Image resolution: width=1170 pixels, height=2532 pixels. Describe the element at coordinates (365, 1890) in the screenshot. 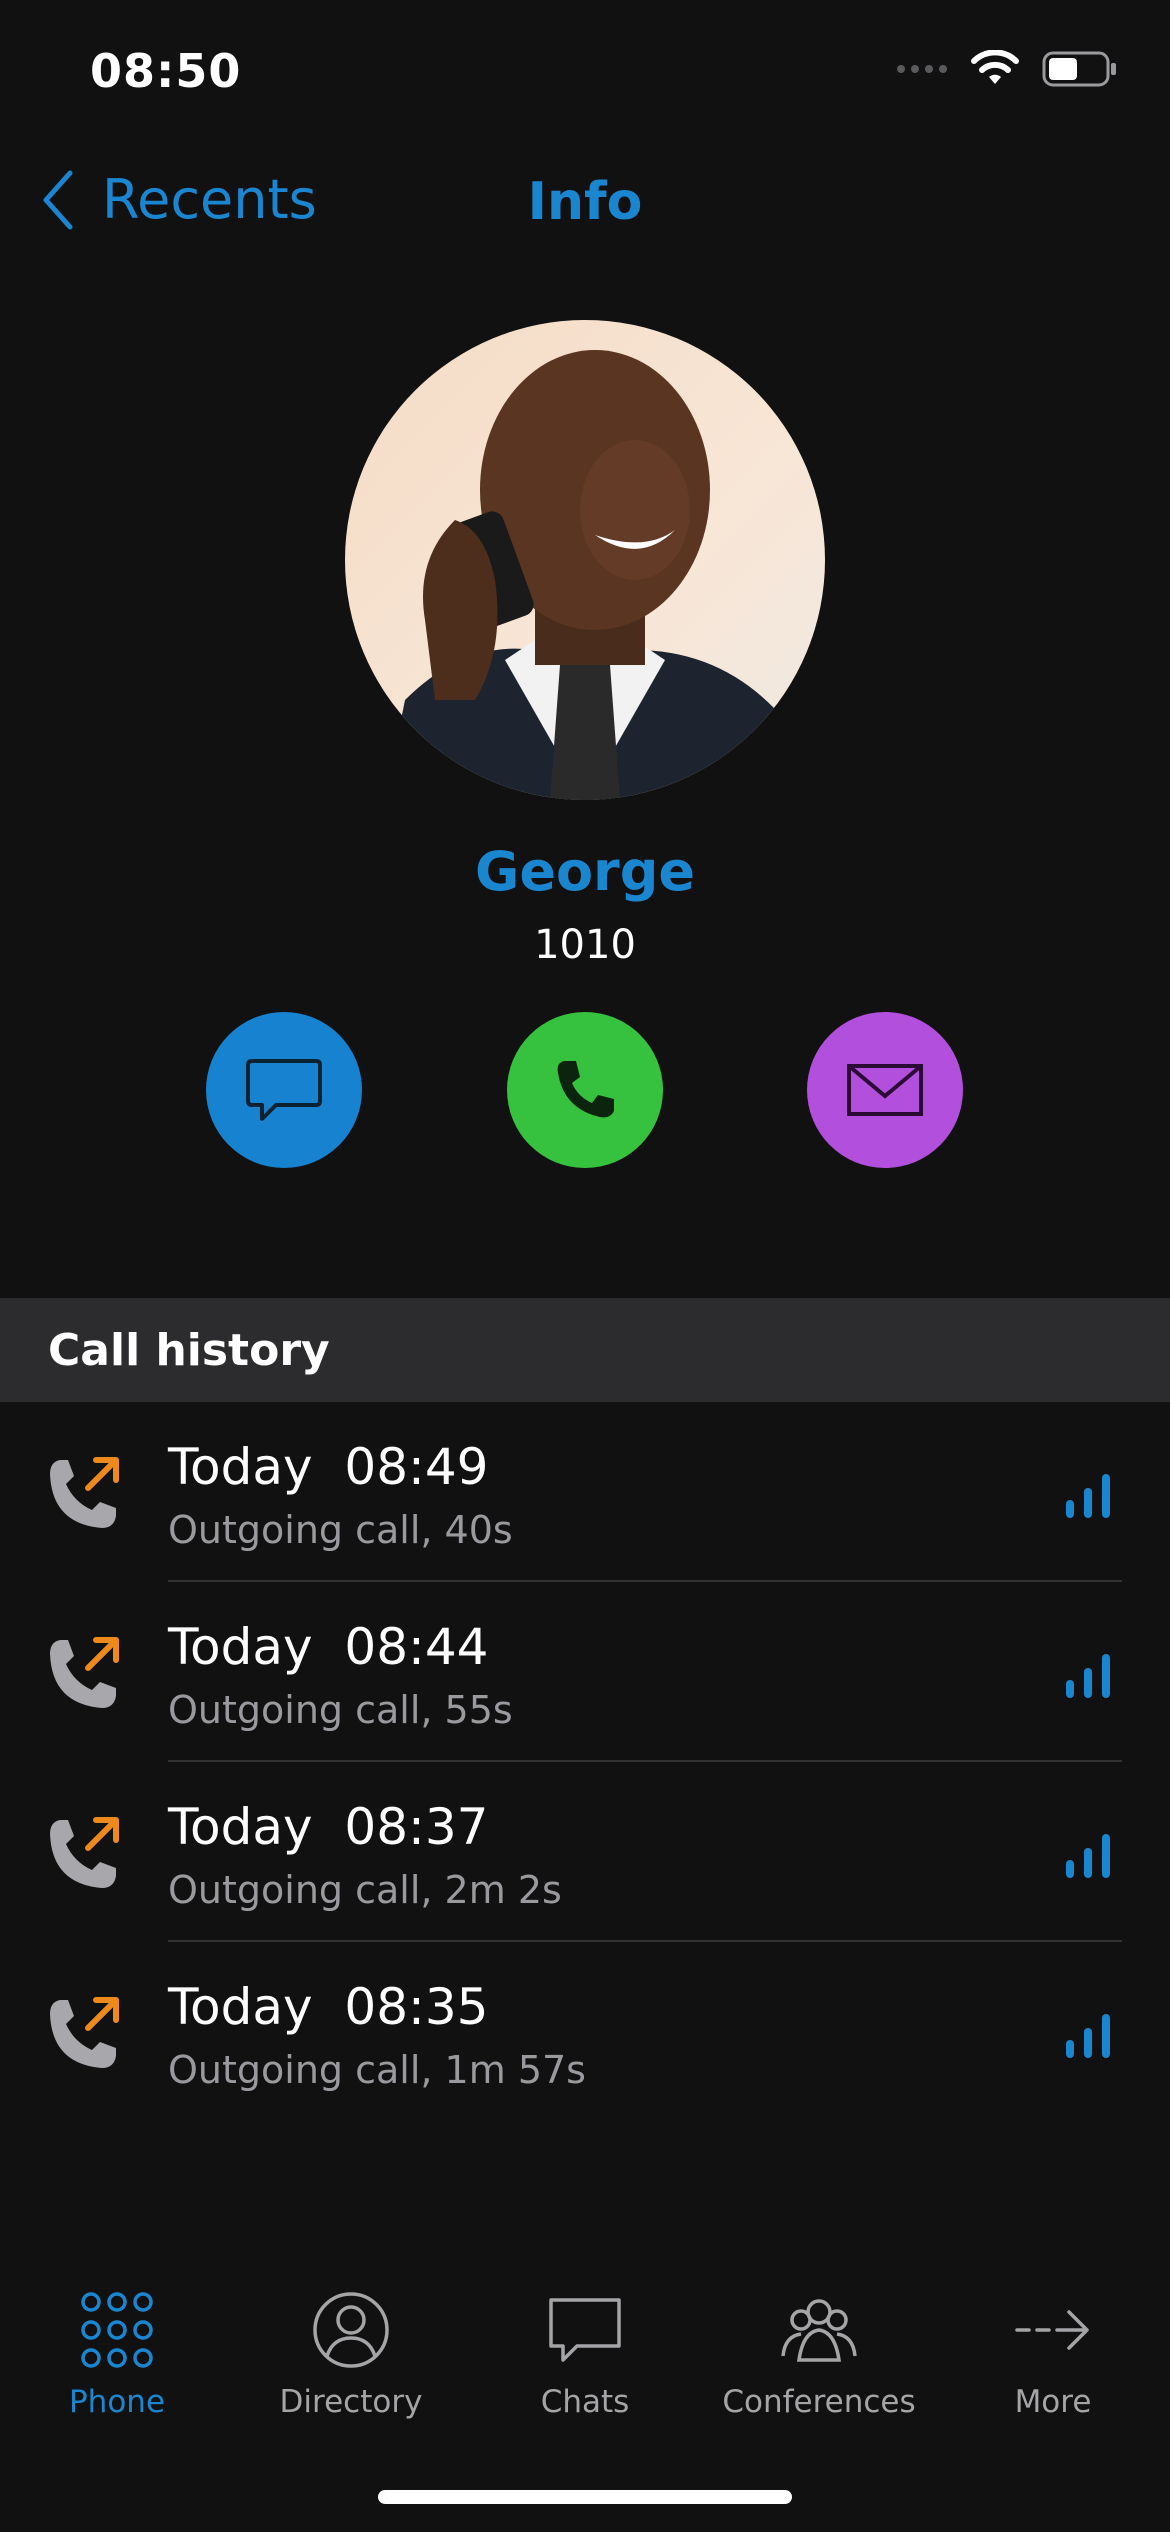

I see `call-details: Outgoing call, 2m 2s` at that location.